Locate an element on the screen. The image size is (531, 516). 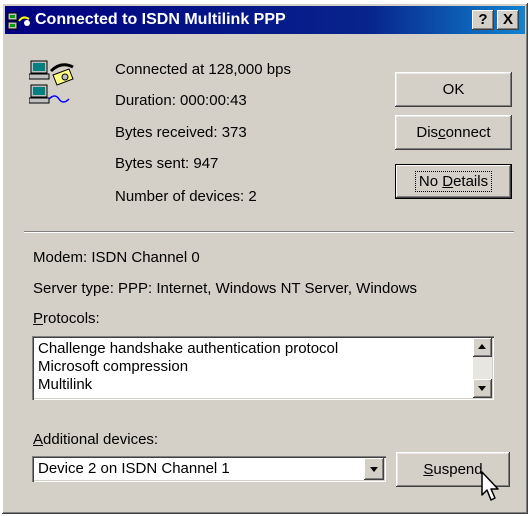
bytes-sent: Bytes sent: 947 is located at coordinates (167, 163).